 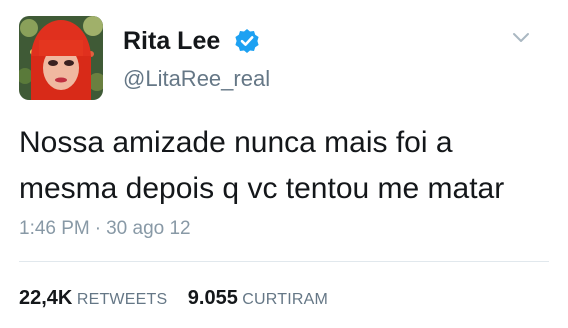 I want to click on chevron-down-icon, so click(x=521, y=38).